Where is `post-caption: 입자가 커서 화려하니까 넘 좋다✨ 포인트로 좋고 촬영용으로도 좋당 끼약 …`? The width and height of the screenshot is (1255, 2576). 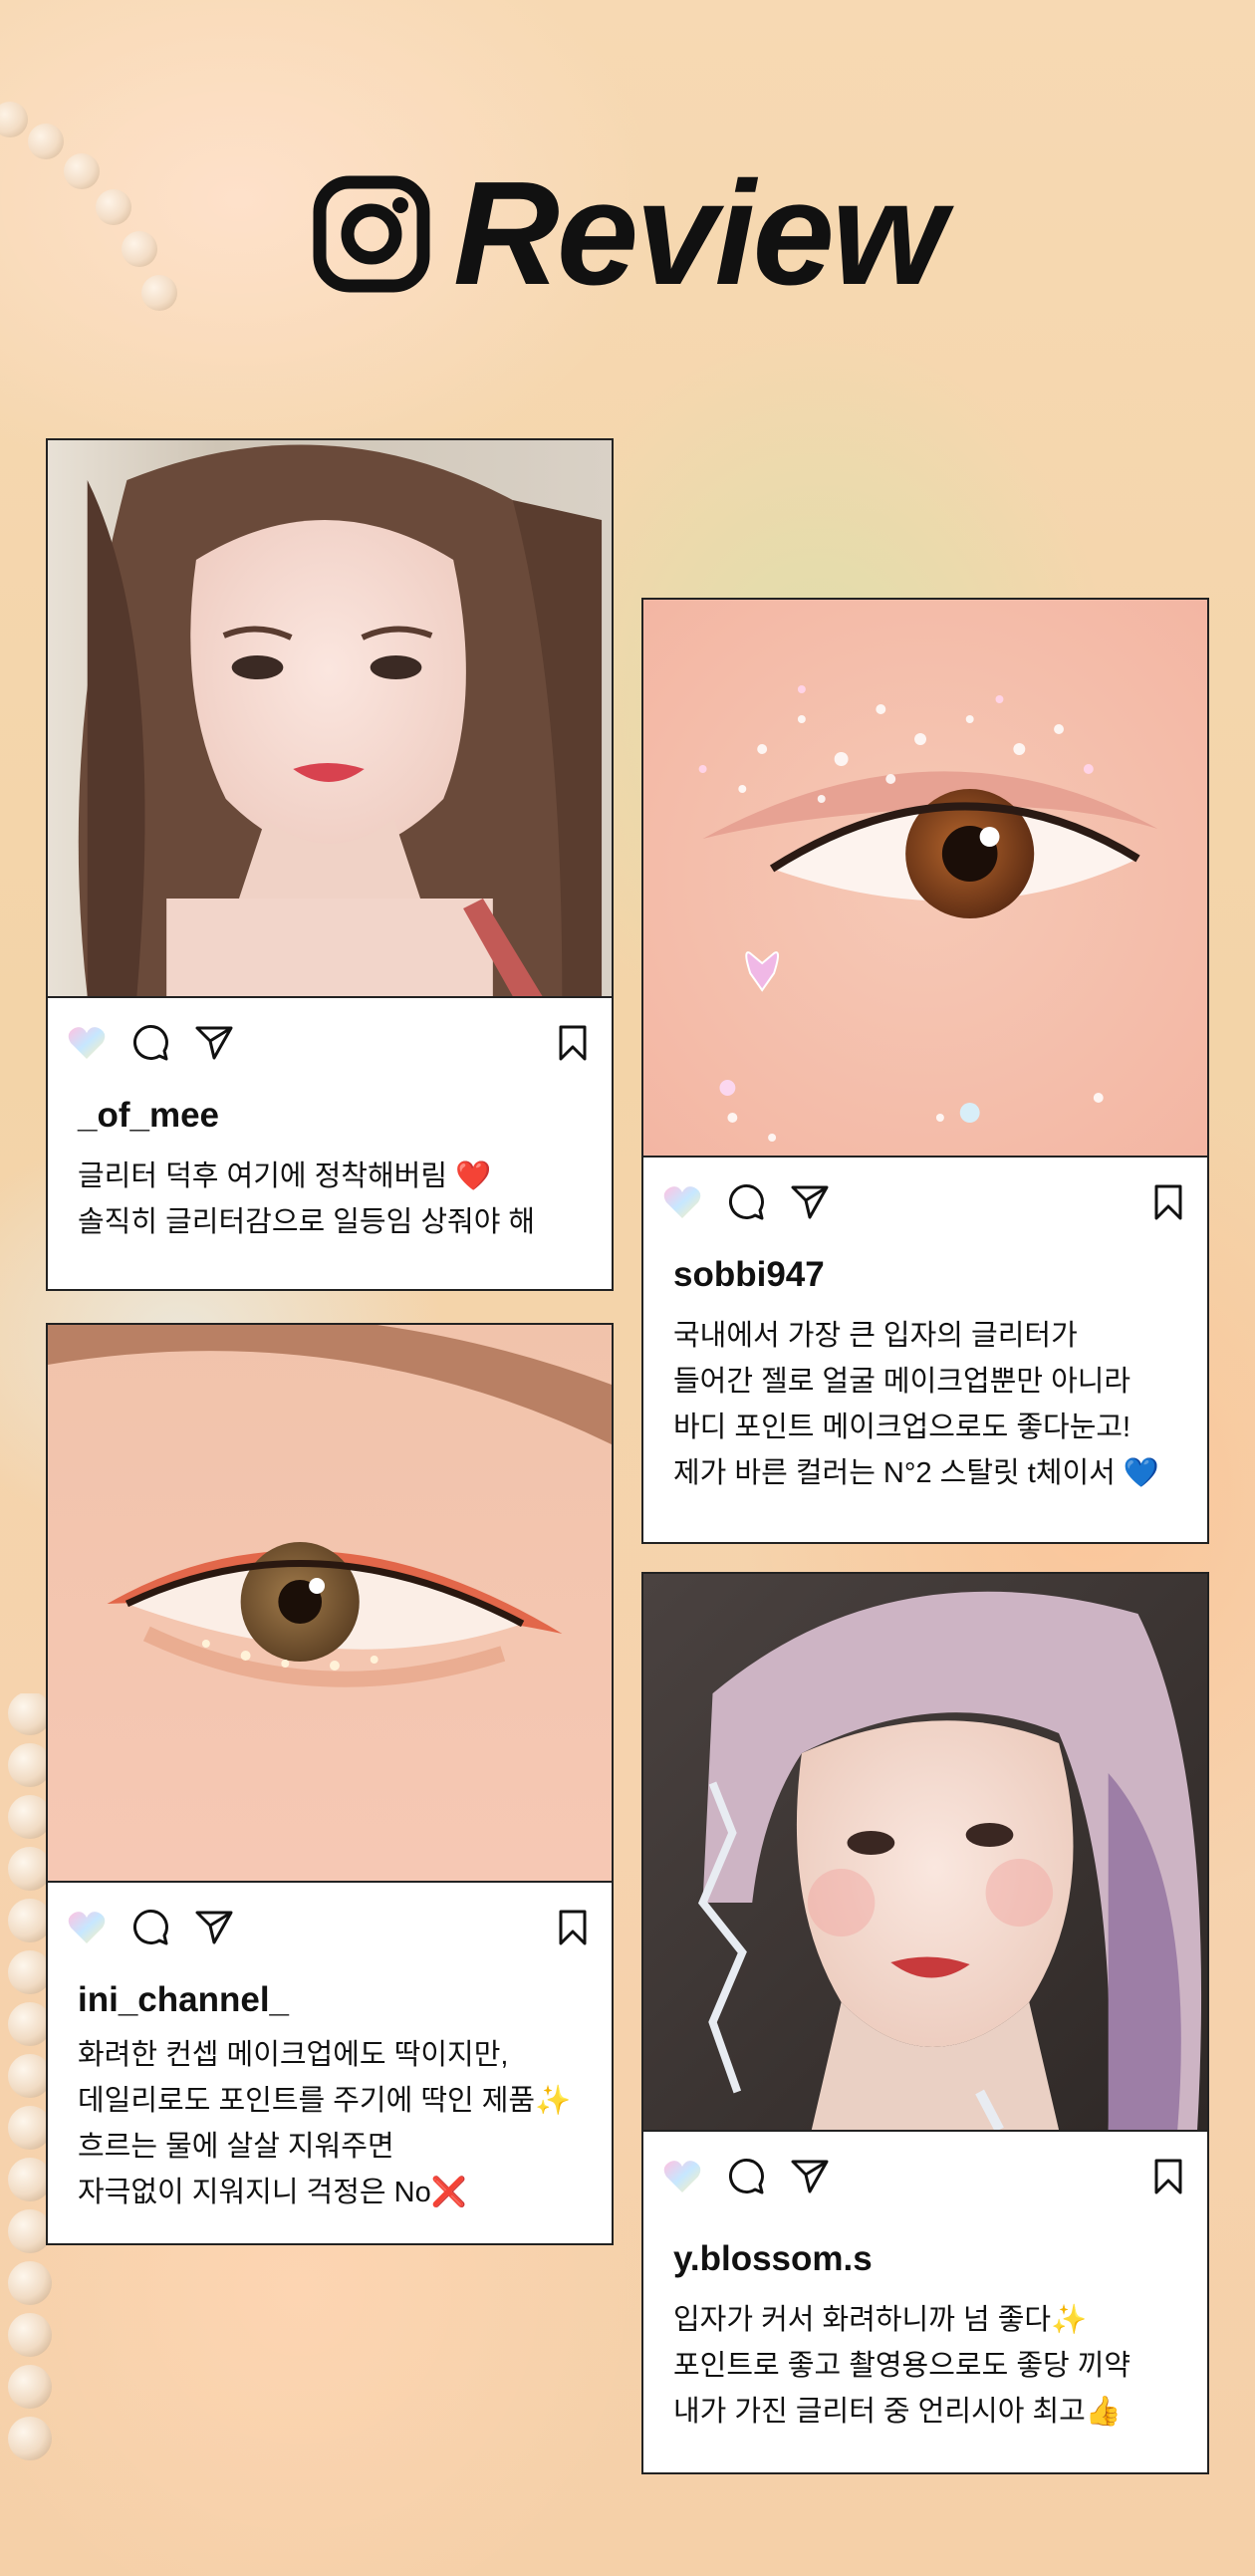
post-caption: 입자가 커서 화려하니까 넘 좋다✨ 포인트로 좋고 촬영용으로도 좋당 끼약 … is located at coordinates (931, 2366).